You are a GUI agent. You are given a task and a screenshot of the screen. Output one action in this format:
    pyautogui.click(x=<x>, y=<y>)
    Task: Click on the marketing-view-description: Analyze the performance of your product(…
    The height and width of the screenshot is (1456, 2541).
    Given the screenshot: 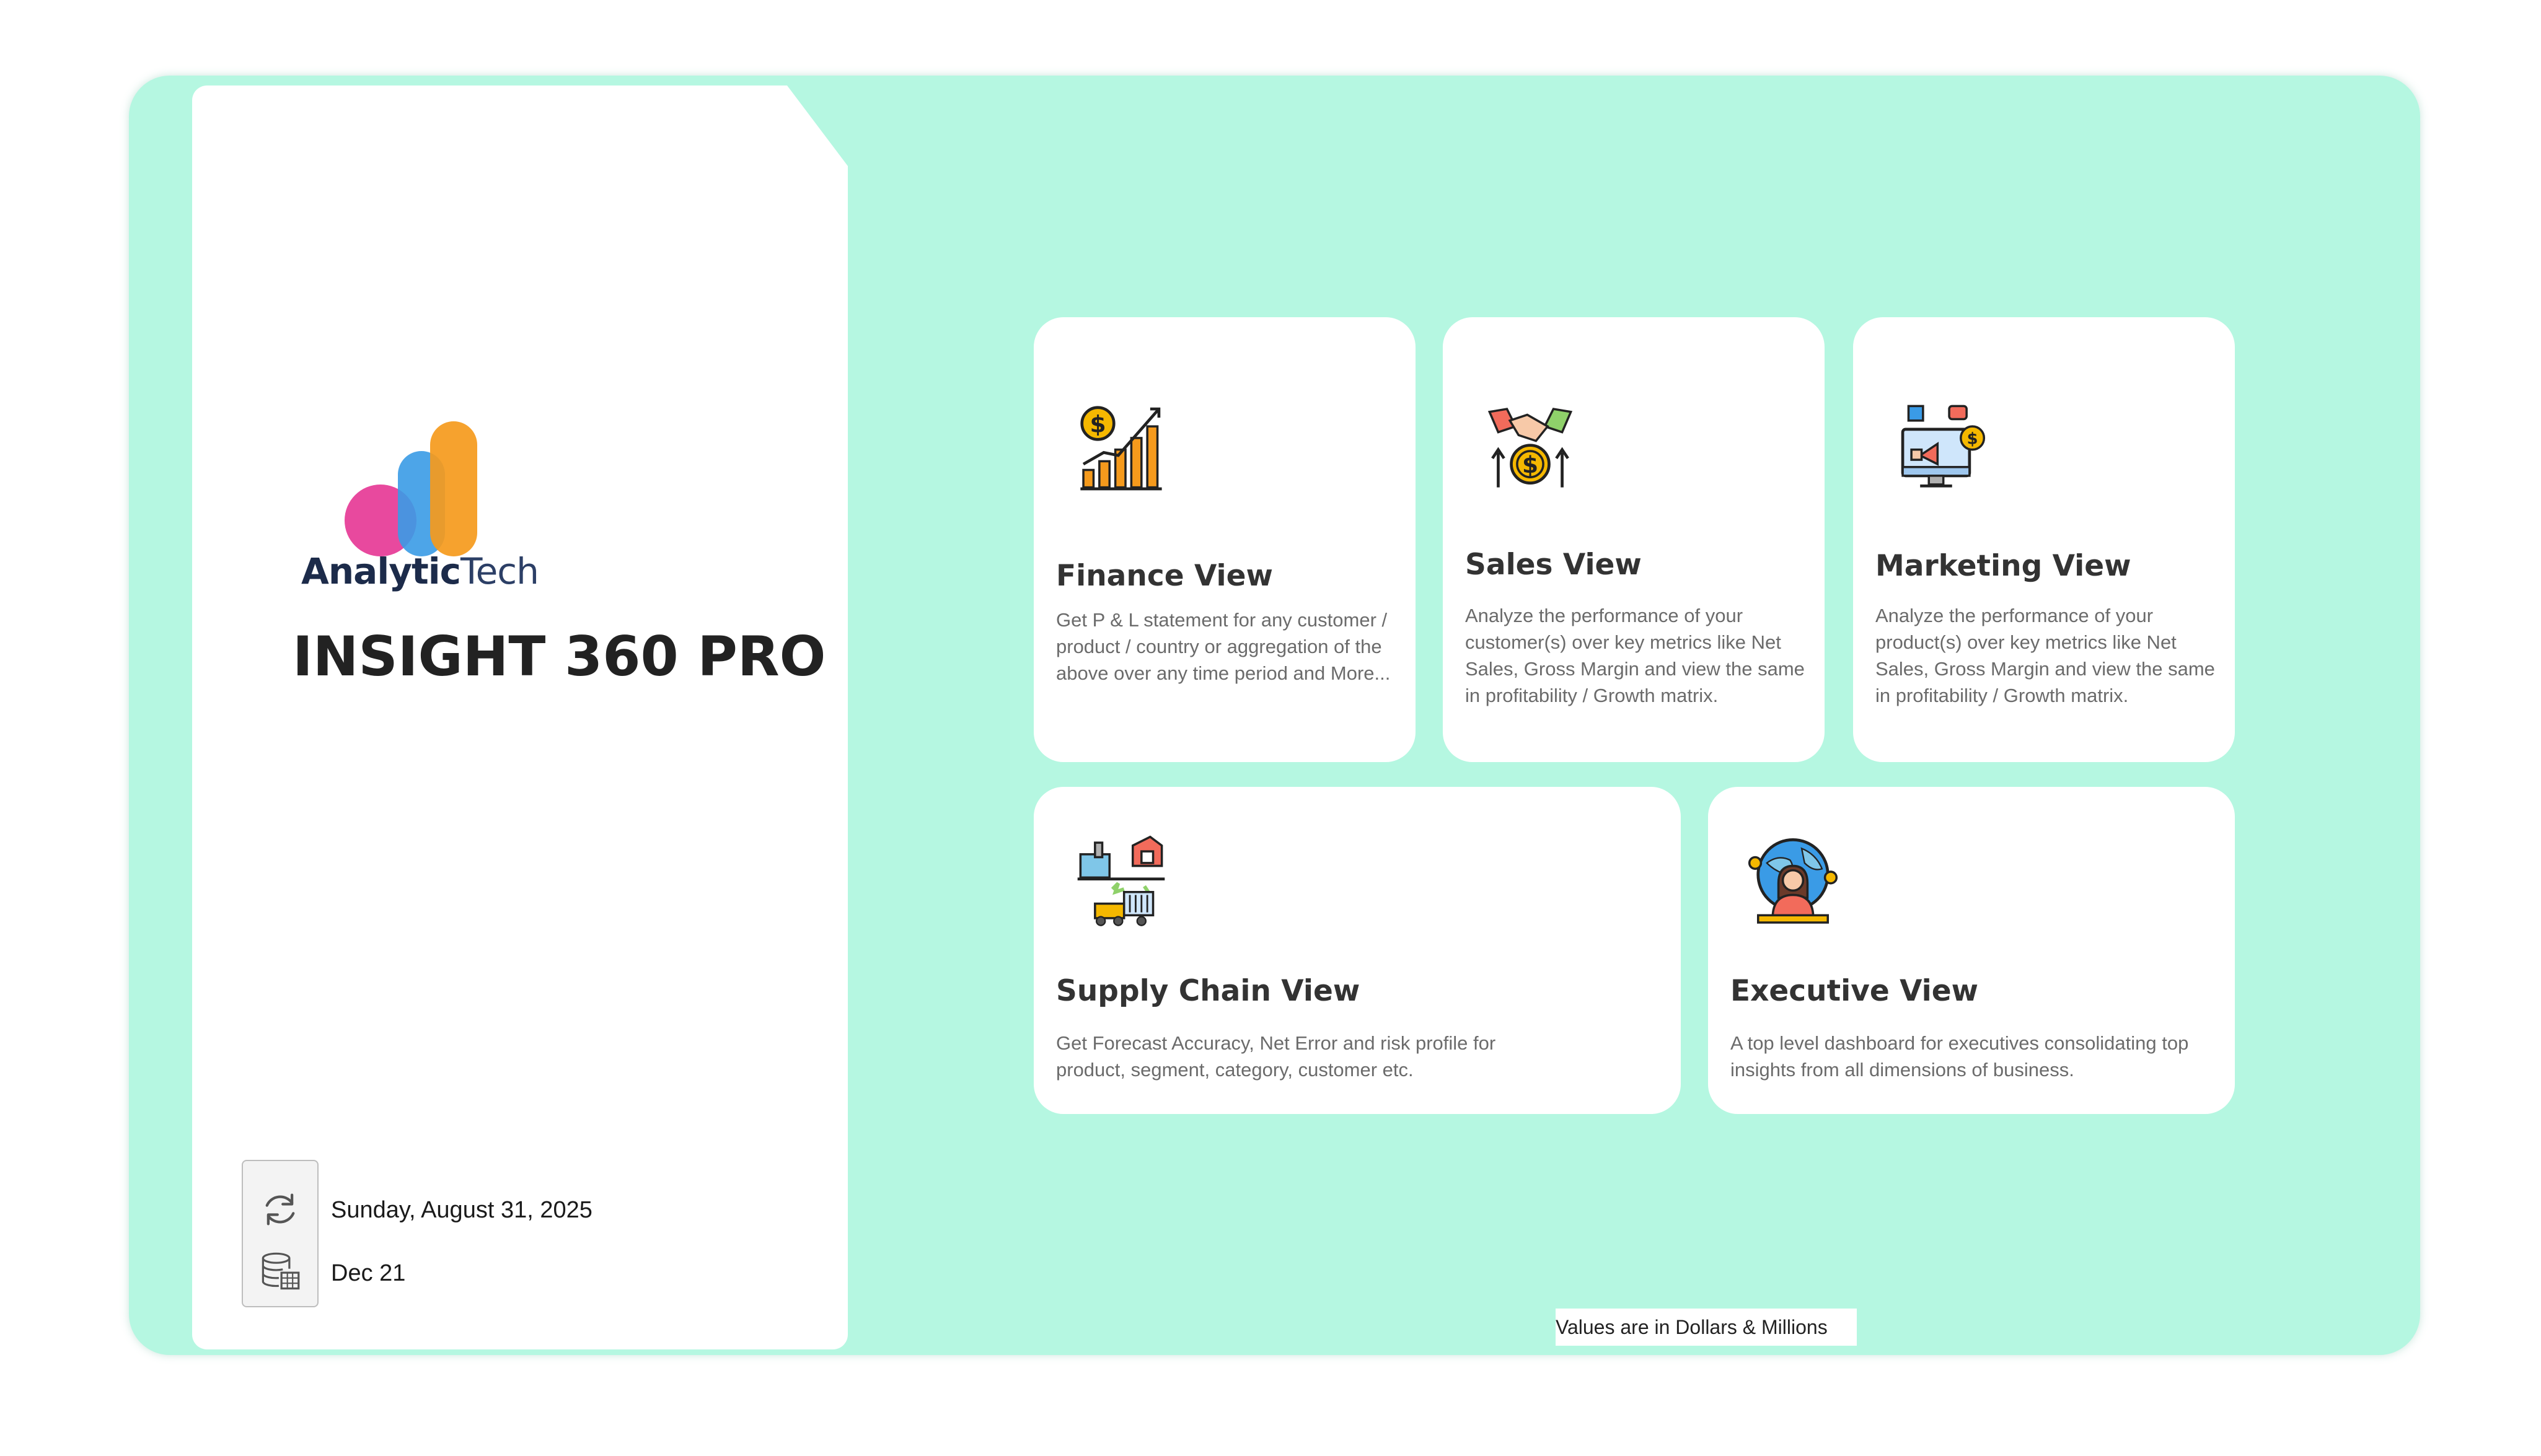 What is the action you would take?
    pyautogui.click(x=2045, y=655)
    